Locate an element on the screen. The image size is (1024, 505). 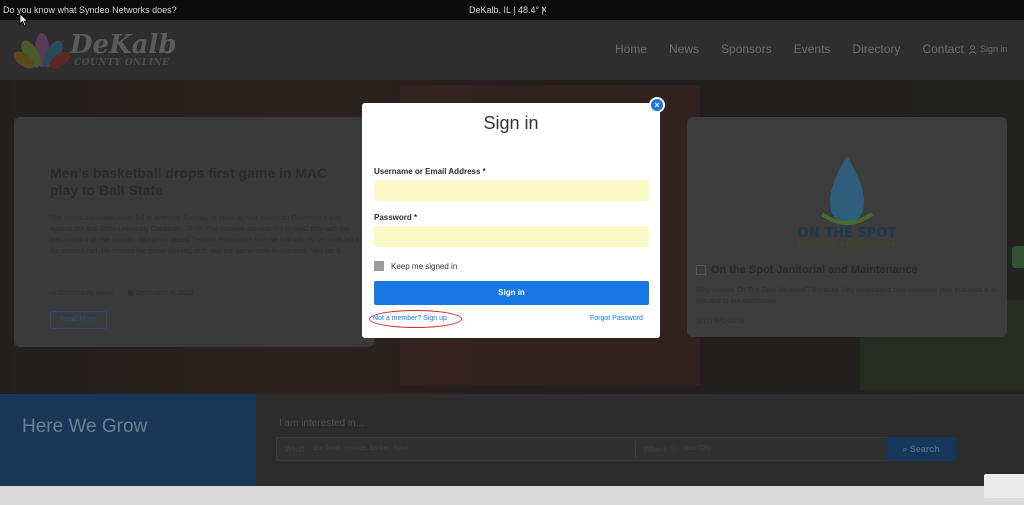
ticker-close-button: x is located at coordinates (544, 9).